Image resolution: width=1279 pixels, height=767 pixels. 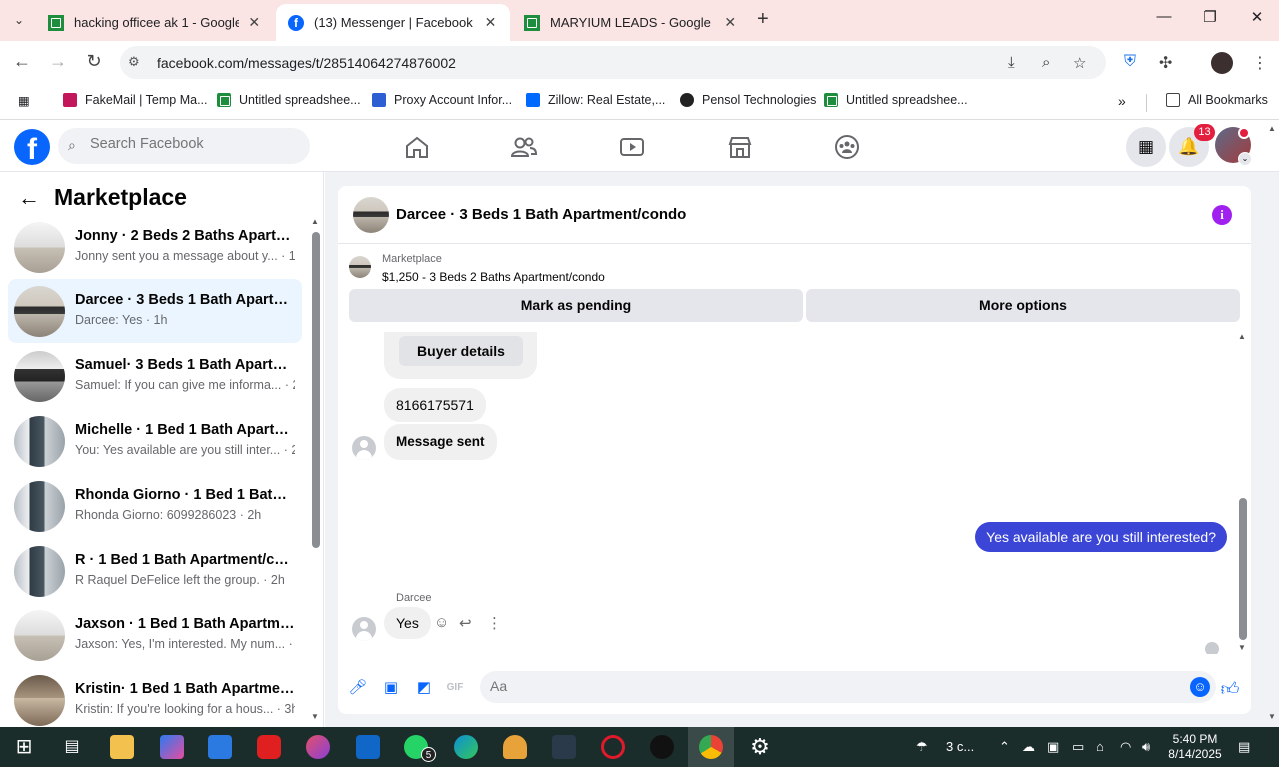 What do you see at coordinates (830, 686) in the screenshot?
I see `message-input` at bounding box center [830, 686].